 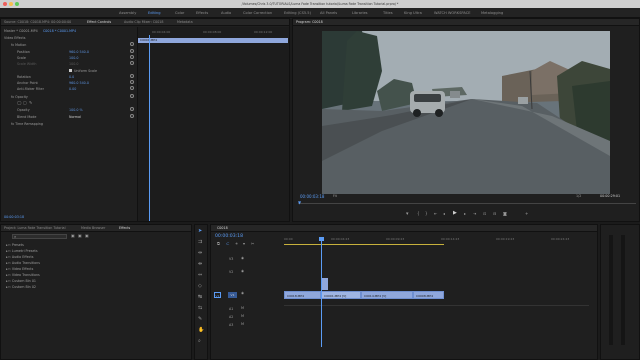 I want to click on reset-opacity-icon, so click(x=132, y=96).